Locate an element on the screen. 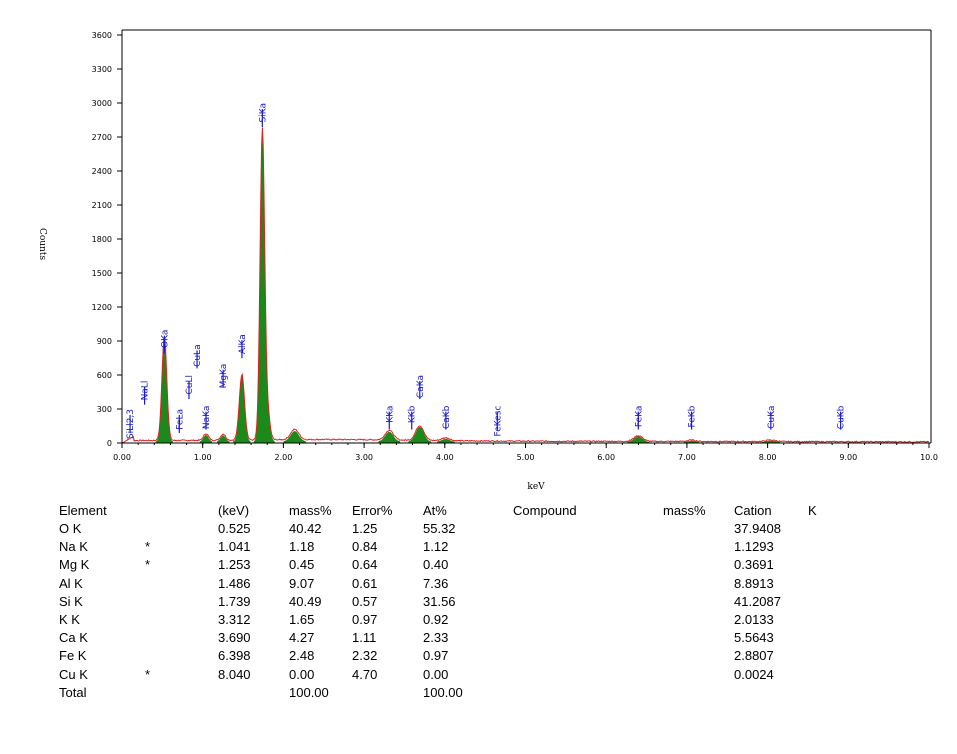  row-3-element: Al K is located at coordinates (71, 583).